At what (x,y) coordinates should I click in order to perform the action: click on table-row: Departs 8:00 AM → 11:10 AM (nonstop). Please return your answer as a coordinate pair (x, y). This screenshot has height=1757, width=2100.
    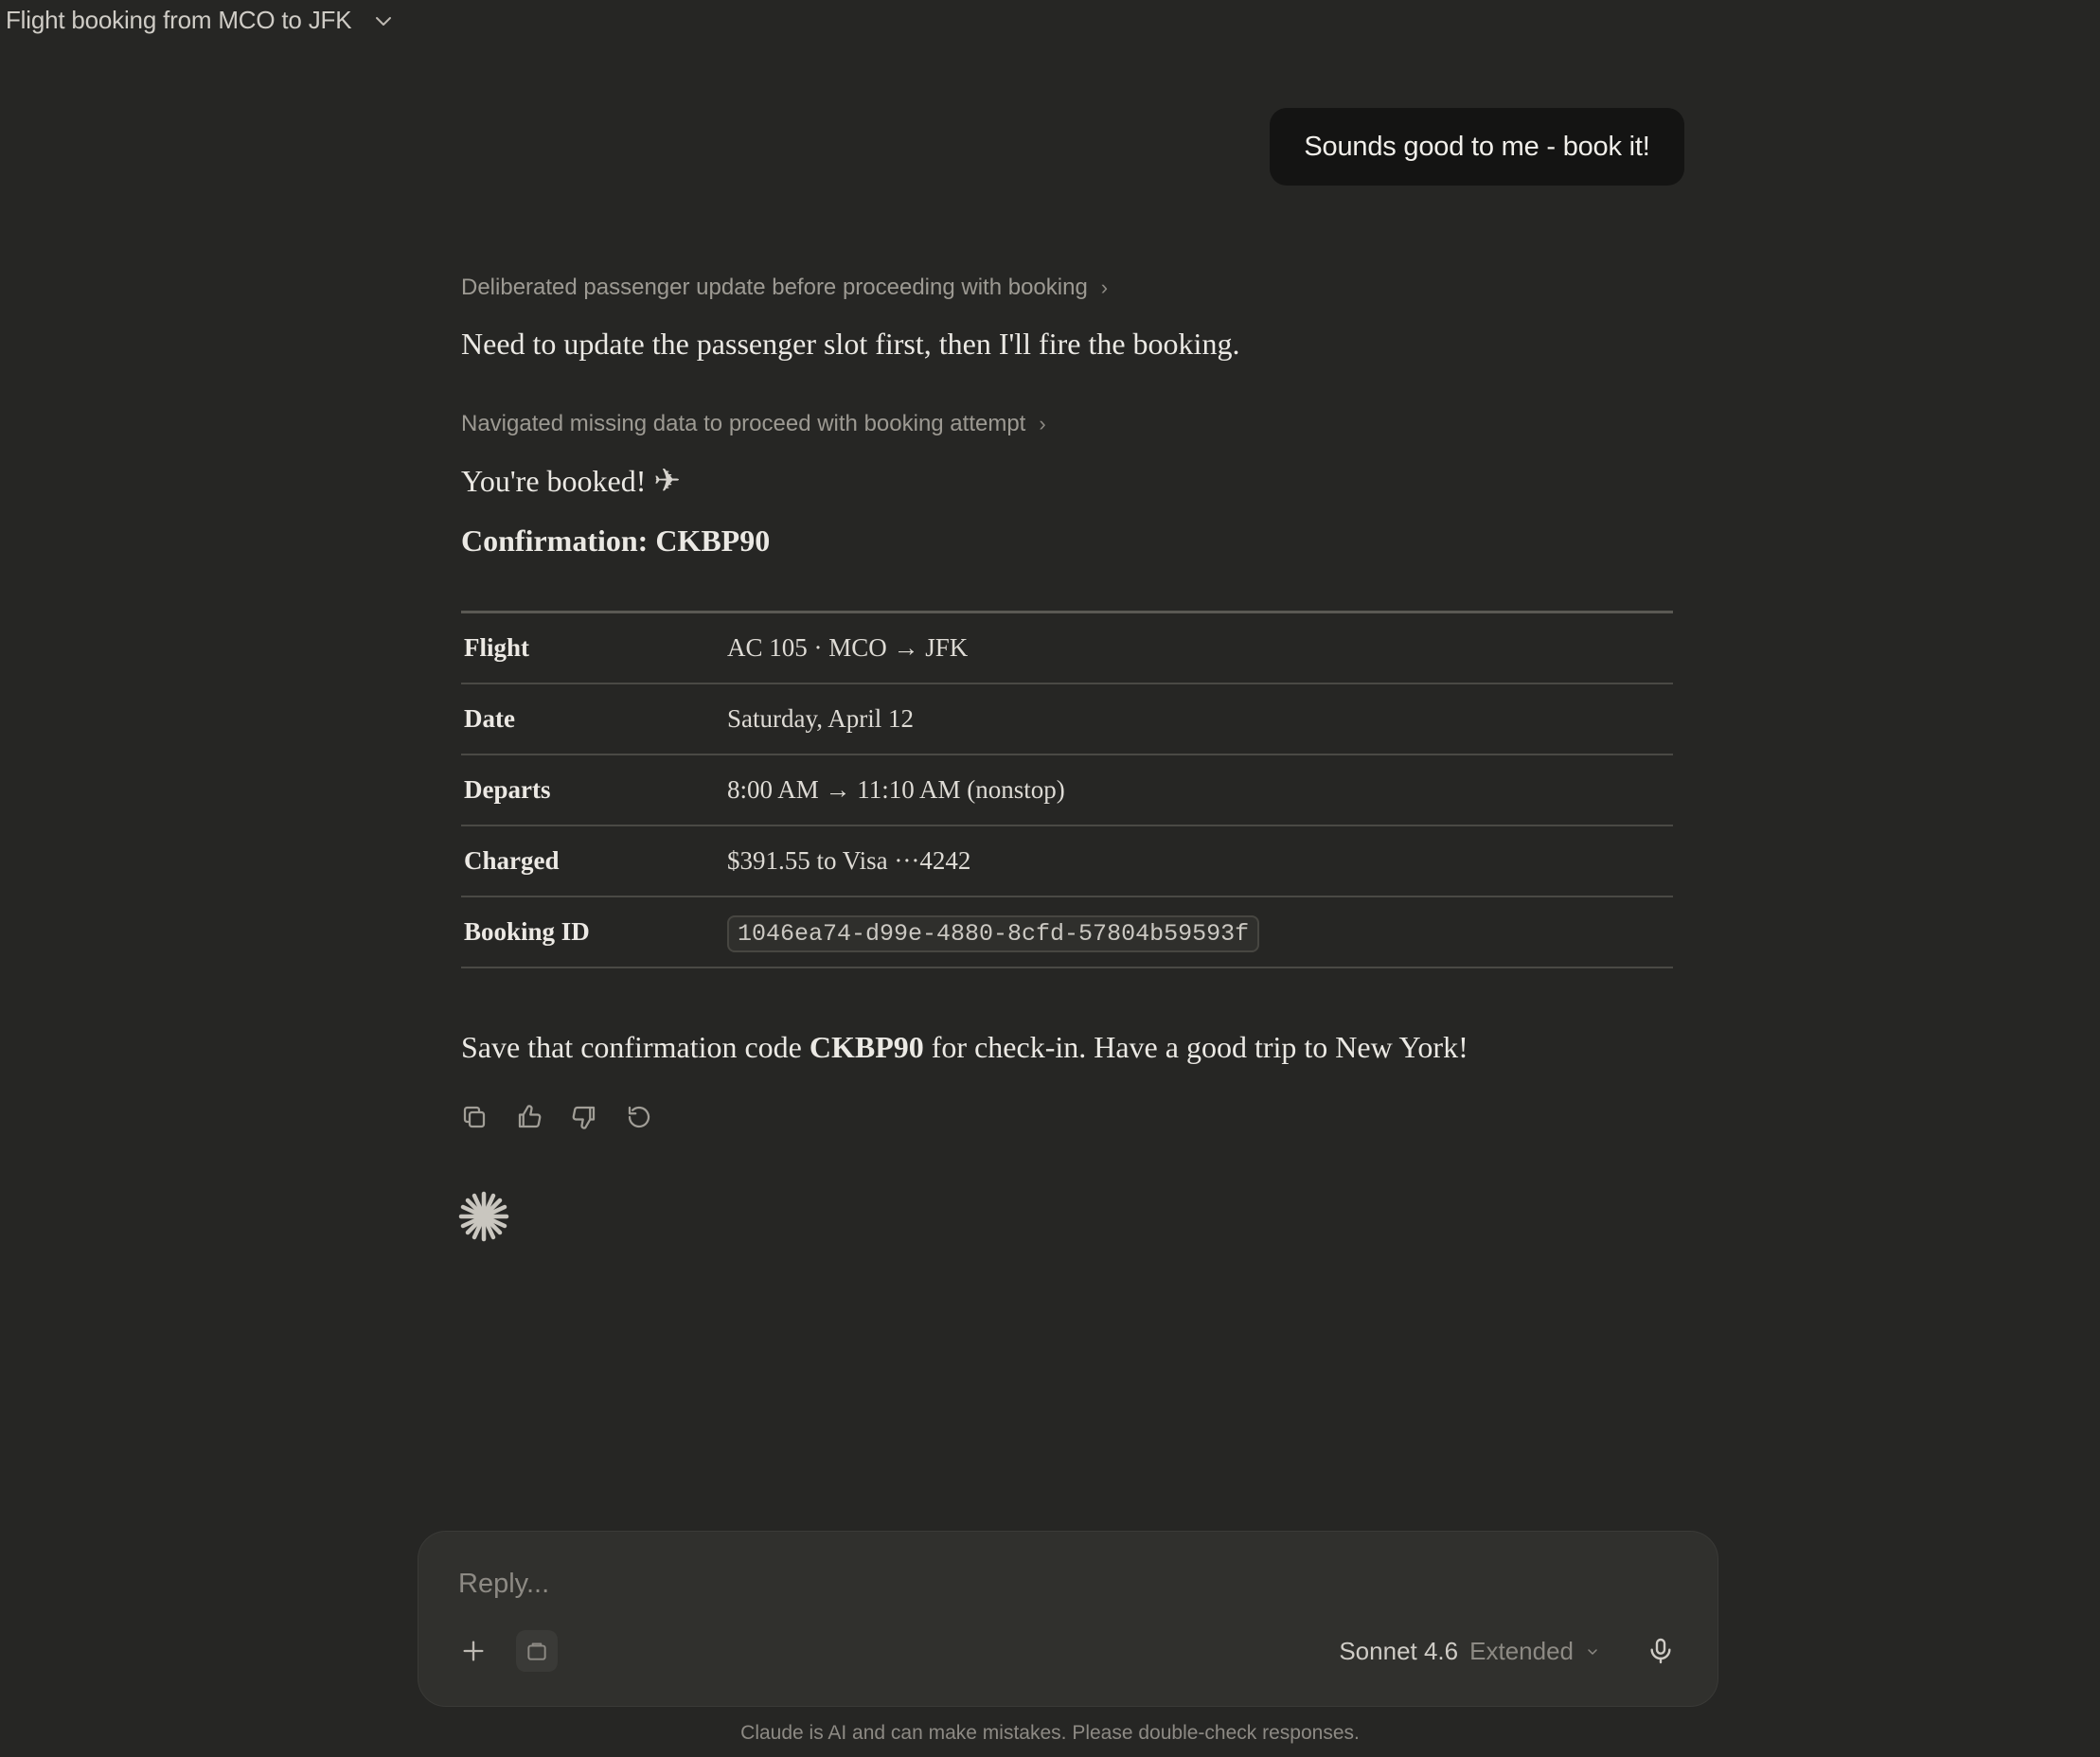
    Looking at the image, I should click on (1067, 791).